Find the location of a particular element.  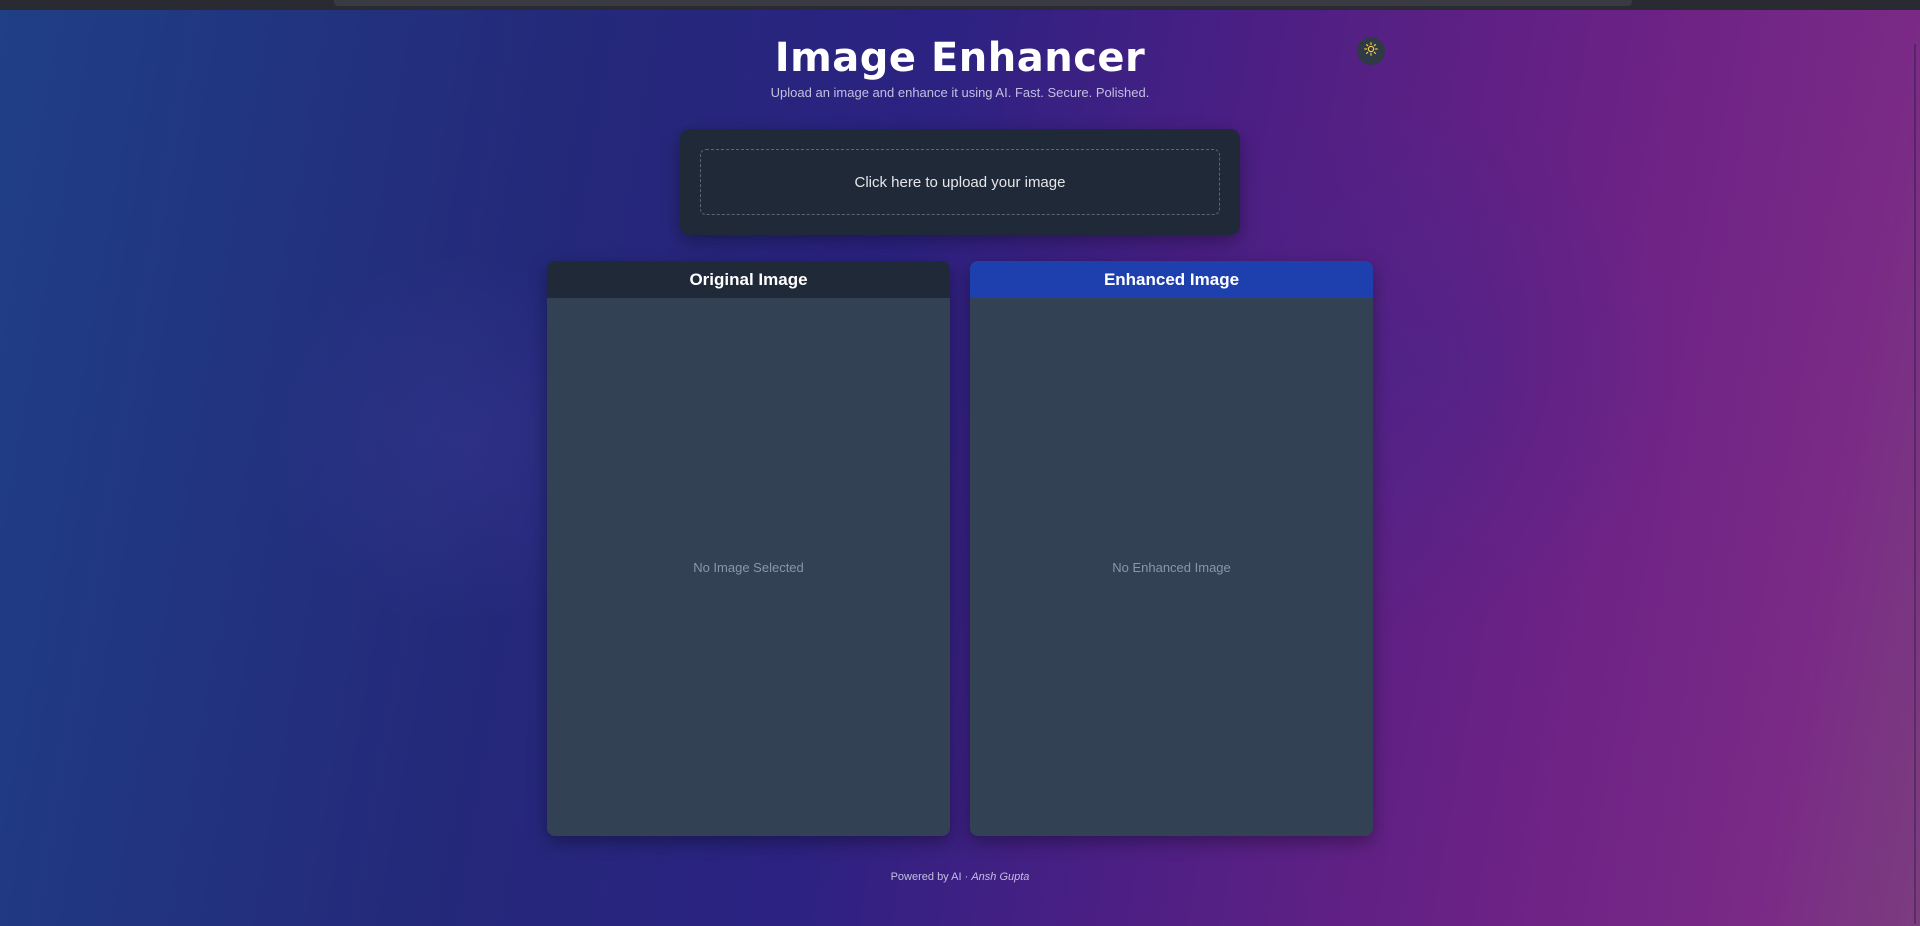

theme-toggle-button is located at coordinates (1371, 51).